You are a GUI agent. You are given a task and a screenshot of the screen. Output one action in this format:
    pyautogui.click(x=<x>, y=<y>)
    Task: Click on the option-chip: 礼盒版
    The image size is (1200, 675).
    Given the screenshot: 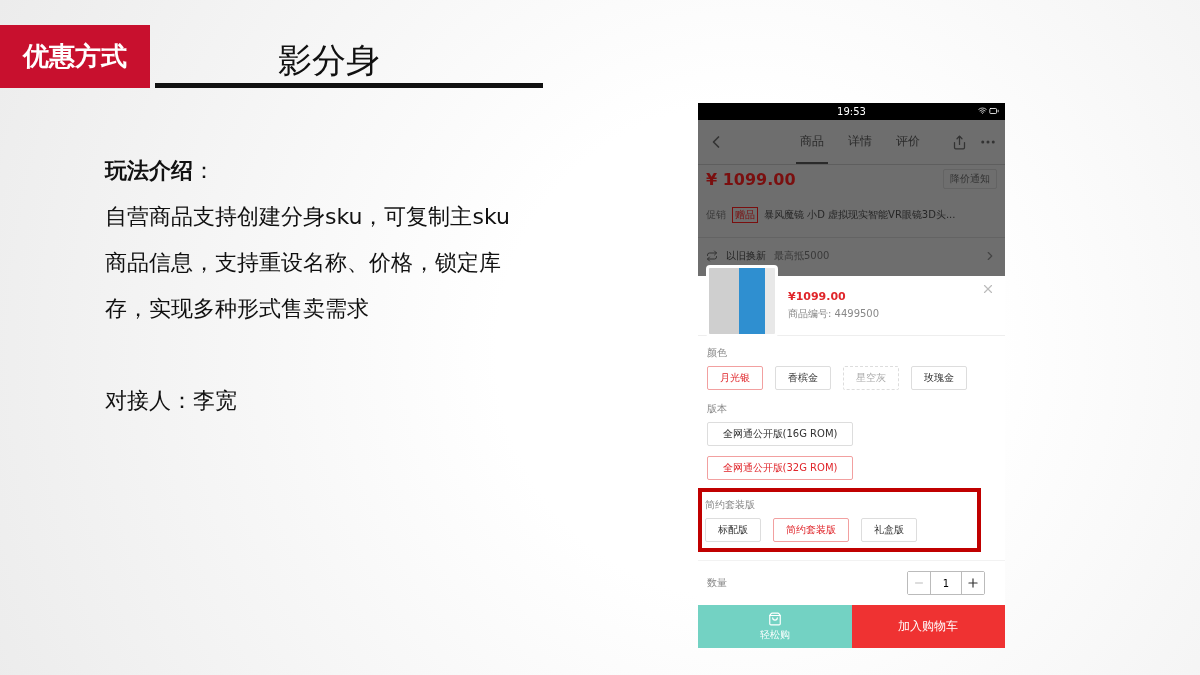 What is the action you would take?
    pyautogui.click(x=889, y=530)
    